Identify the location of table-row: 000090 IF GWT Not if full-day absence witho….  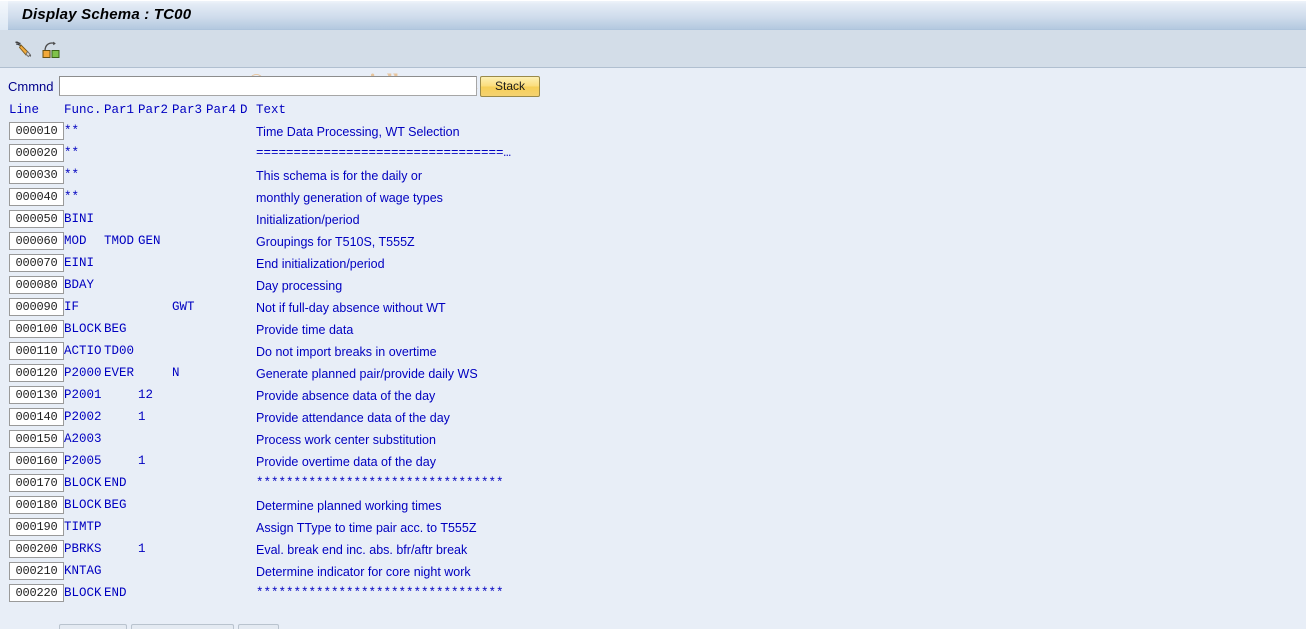
(653, 309).